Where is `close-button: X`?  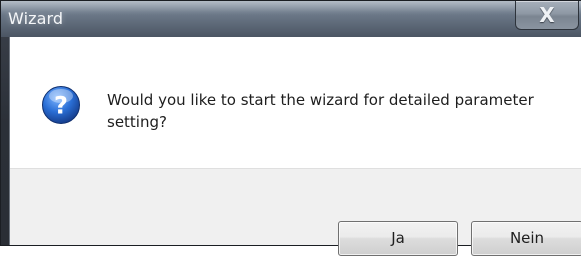
close-button: X is located at coordinates (547, 15).